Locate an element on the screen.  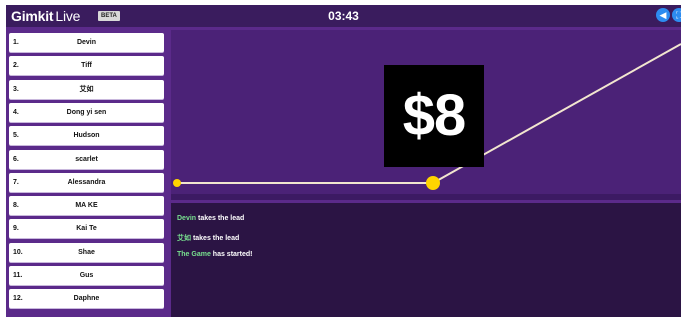
fullscreen-icon: ⛶ is located at coordinates (678, 15).